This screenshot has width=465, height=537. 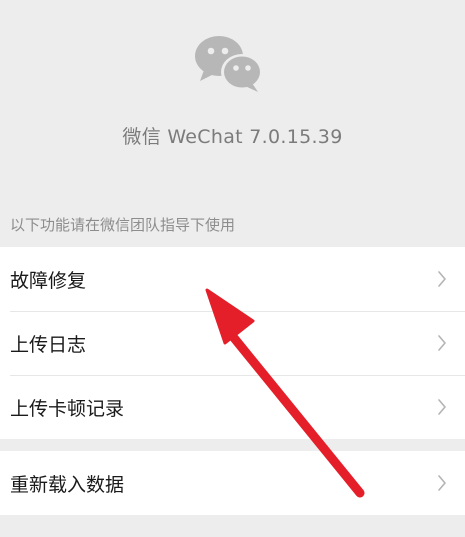 I want to click on app-version-label: 微信 WeChat 7.0.15.39, so click(x=232, y=137).